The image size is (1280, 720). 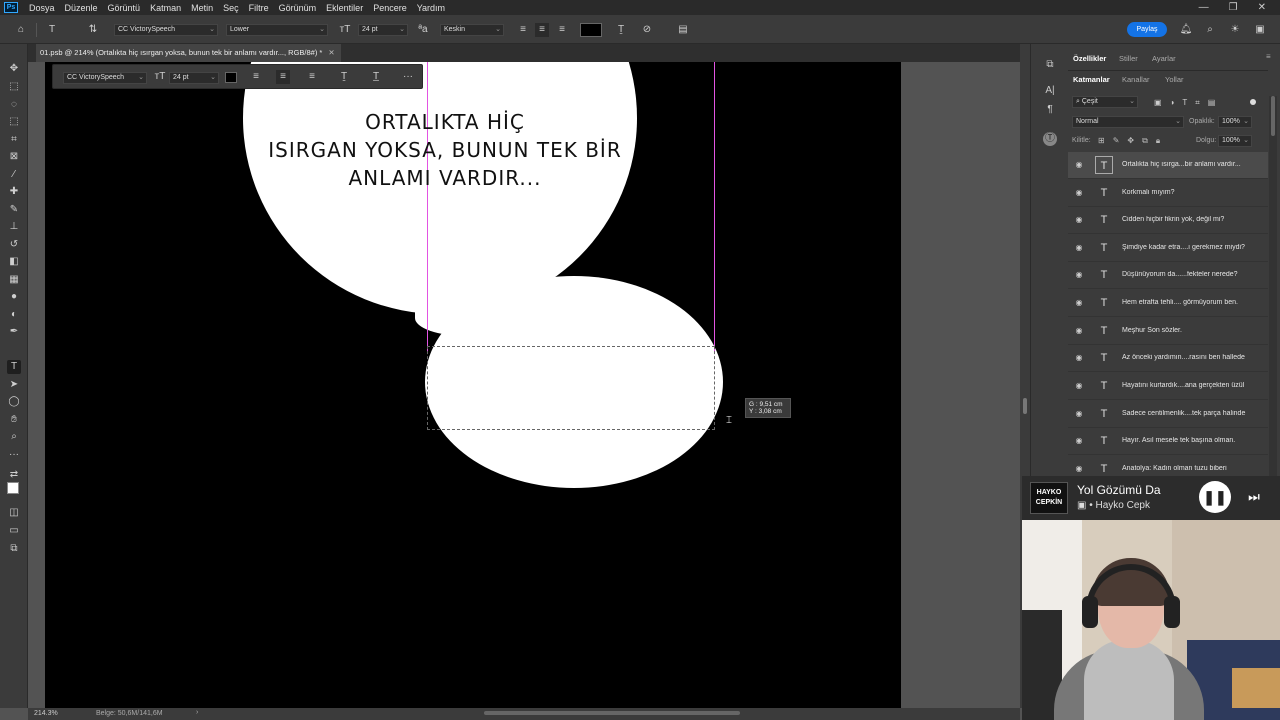 I want to click on move-tool-icon: ✥, so click(x=14, y=69).